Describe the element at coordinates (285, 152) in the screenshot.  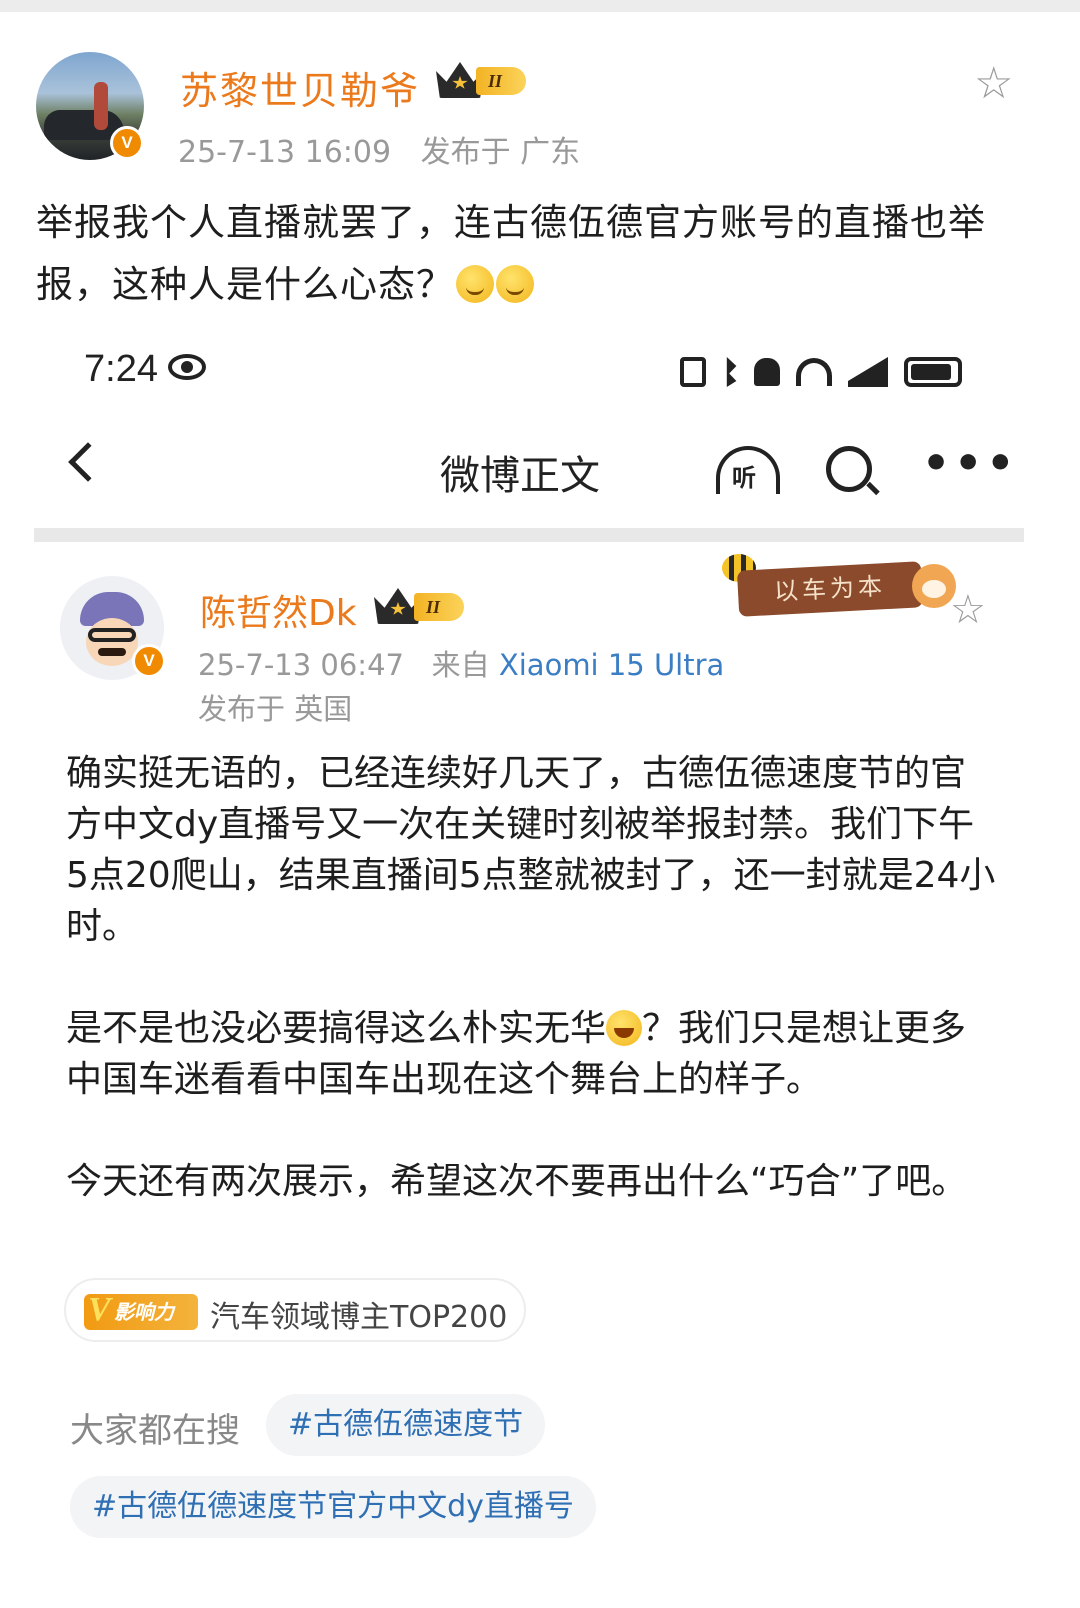
I see `post-date: 25-7-13 16:09` at that location.